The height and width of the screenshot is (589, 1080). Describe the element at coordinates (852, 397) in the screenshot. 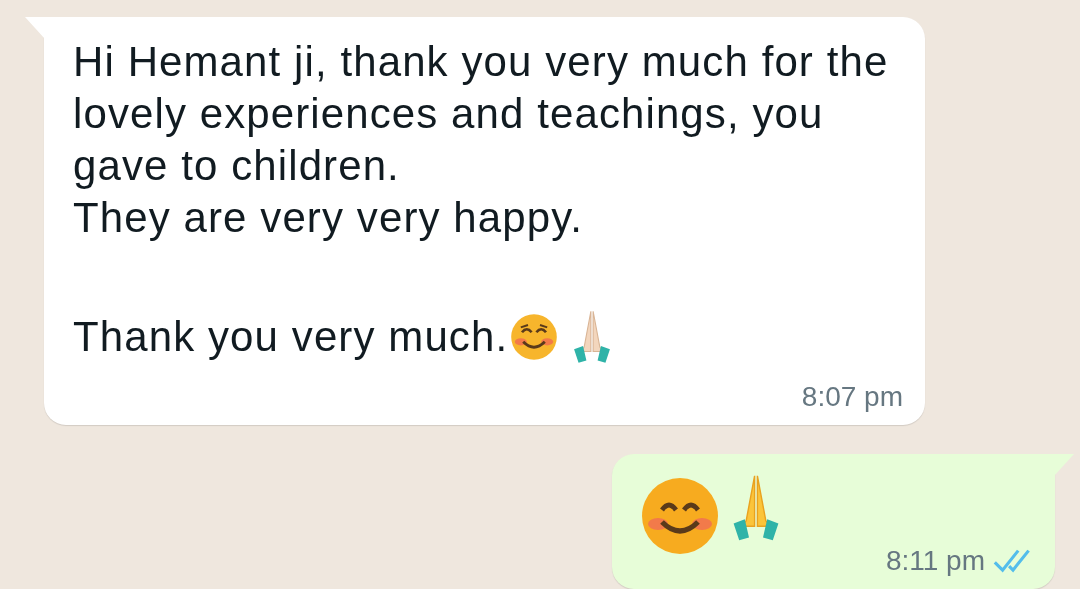

I see `message-time: 8:07 pm` at that location.